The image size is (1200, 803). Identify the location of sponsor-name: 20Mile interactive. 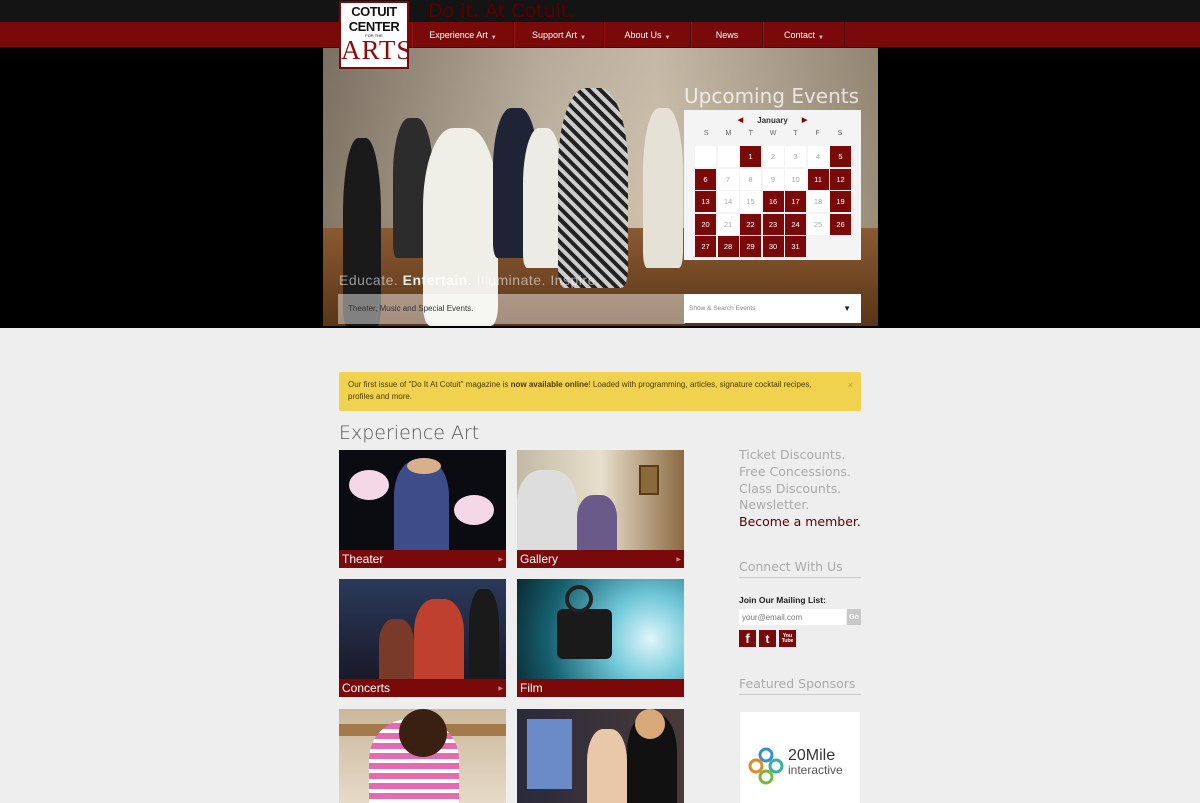
(815, 763).